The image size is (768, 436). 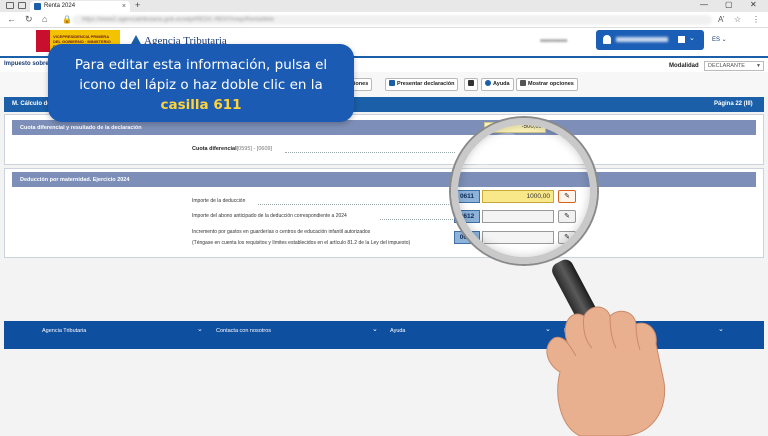 I want to click on row-label-0611: Importe de la deducción, so click(x=219, y=201).